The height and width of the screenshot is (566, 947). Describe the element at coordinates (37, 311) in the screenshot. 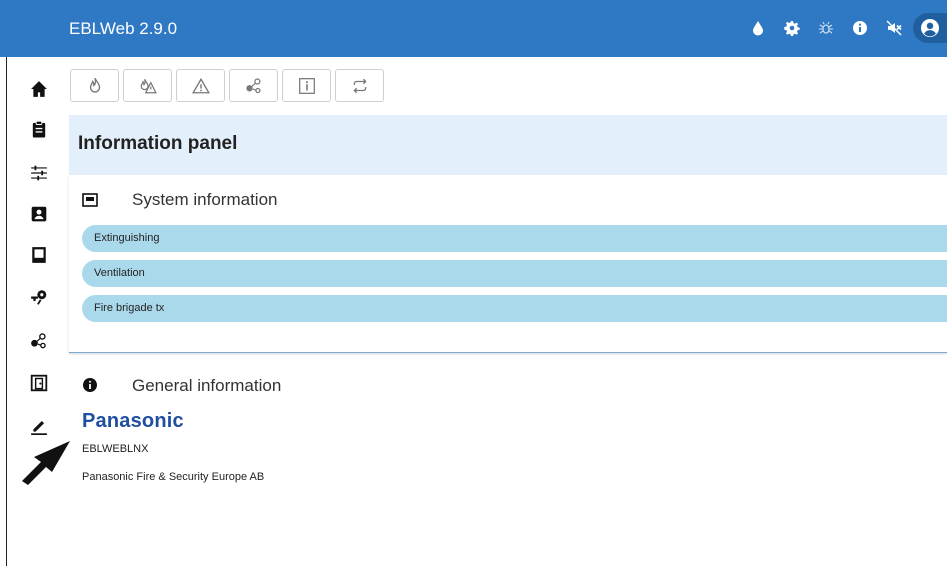

I see `sidebar` at that location.